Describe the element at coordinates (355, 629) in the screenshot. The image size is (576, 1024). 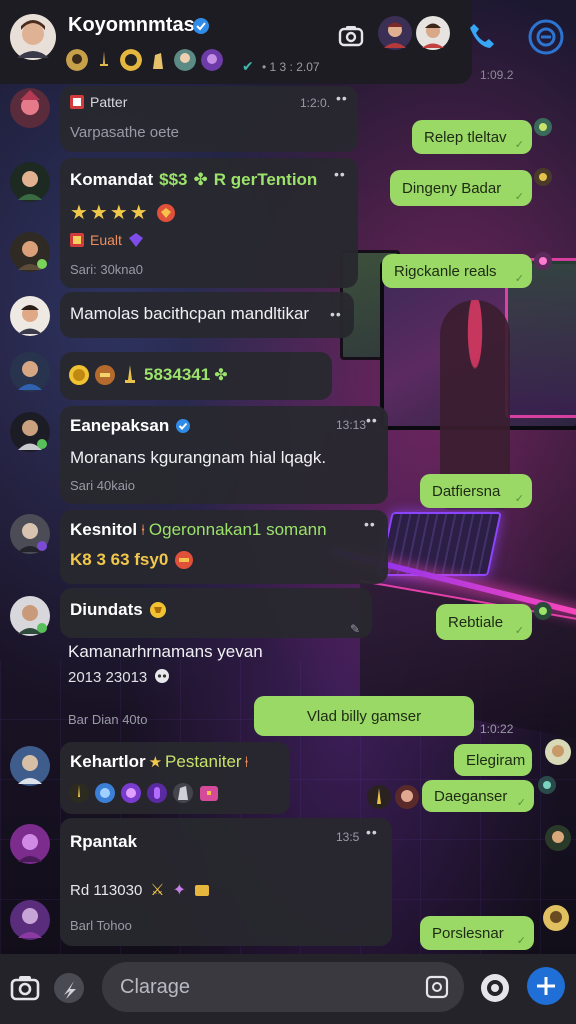
I see `edit-icon: ✎` at that location.